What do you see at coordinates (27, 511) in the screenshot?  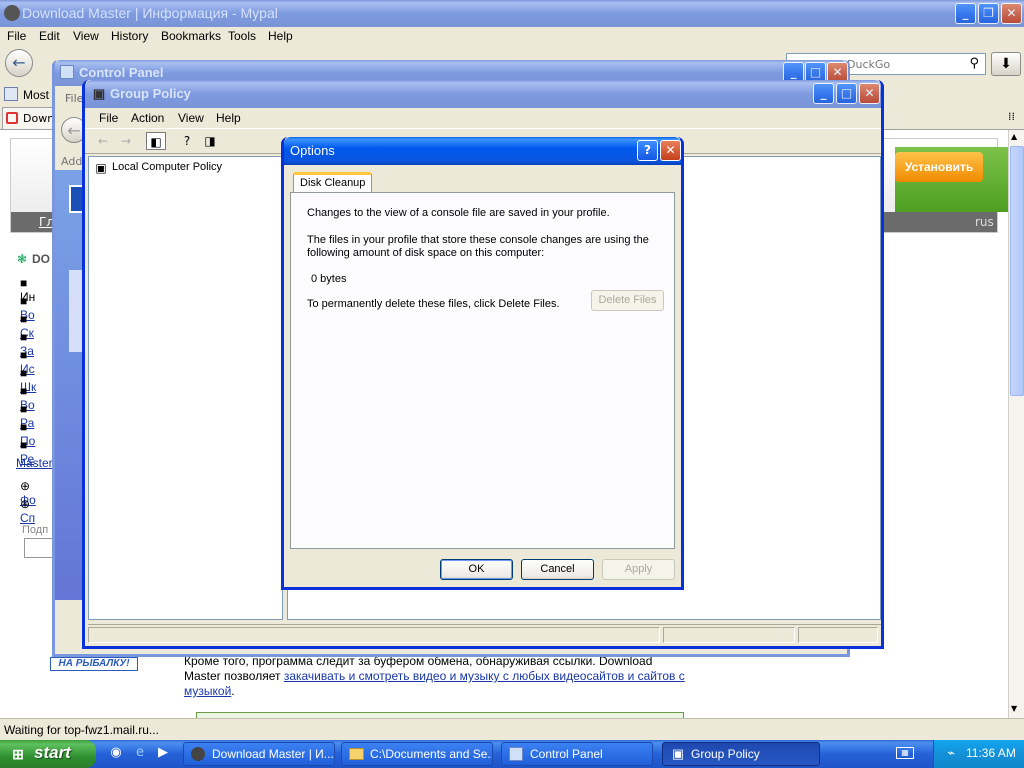 I see `side-more-item: ⊕ Сп` at bounding box center [27, 511].